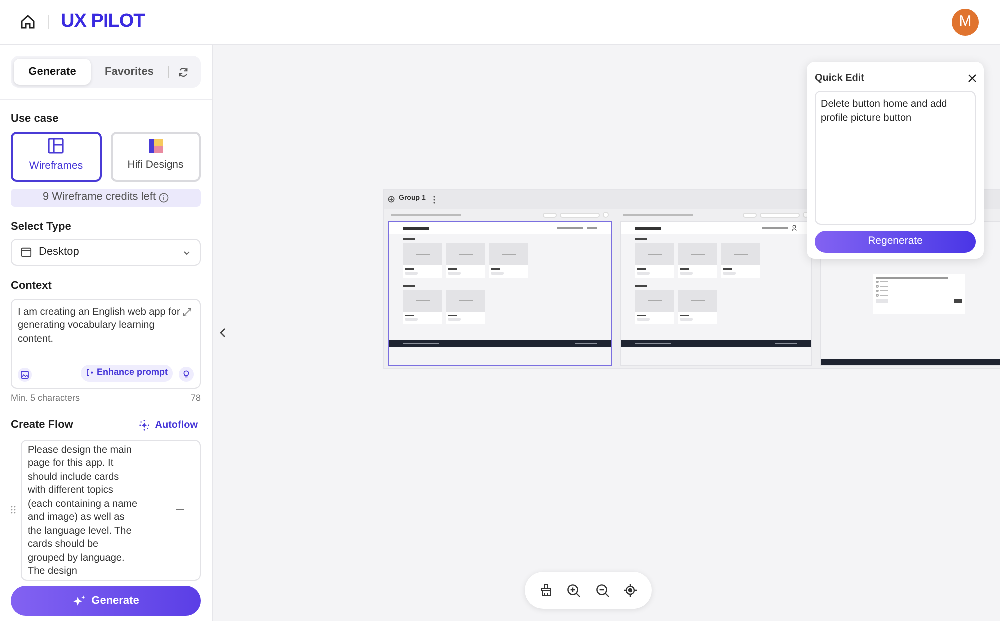 The width and height of the screenshot is (1000, 621). I want to click on credits-text: 9 Wireframe credits left, so click(99, 198).